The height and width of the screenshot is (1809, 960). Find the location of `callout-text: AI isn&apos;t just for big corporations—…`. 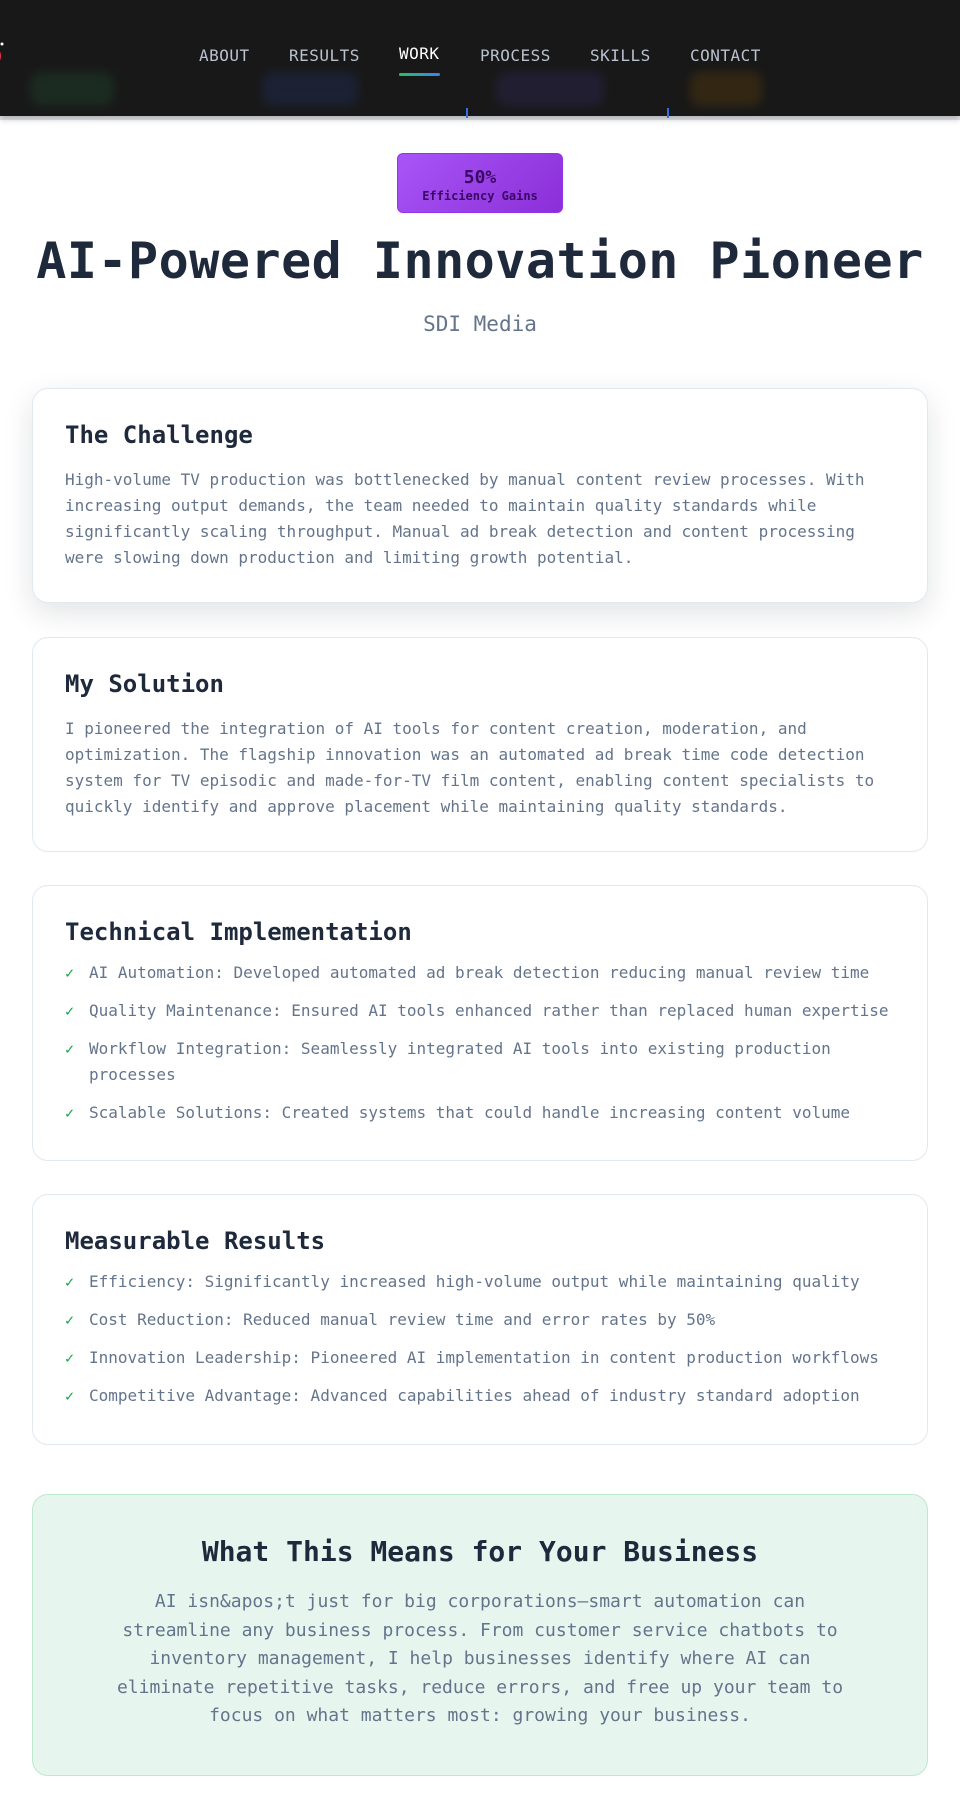

callout-text: AI isn&apos;t just for big corporations—… is located at coordinates (480, 1659).